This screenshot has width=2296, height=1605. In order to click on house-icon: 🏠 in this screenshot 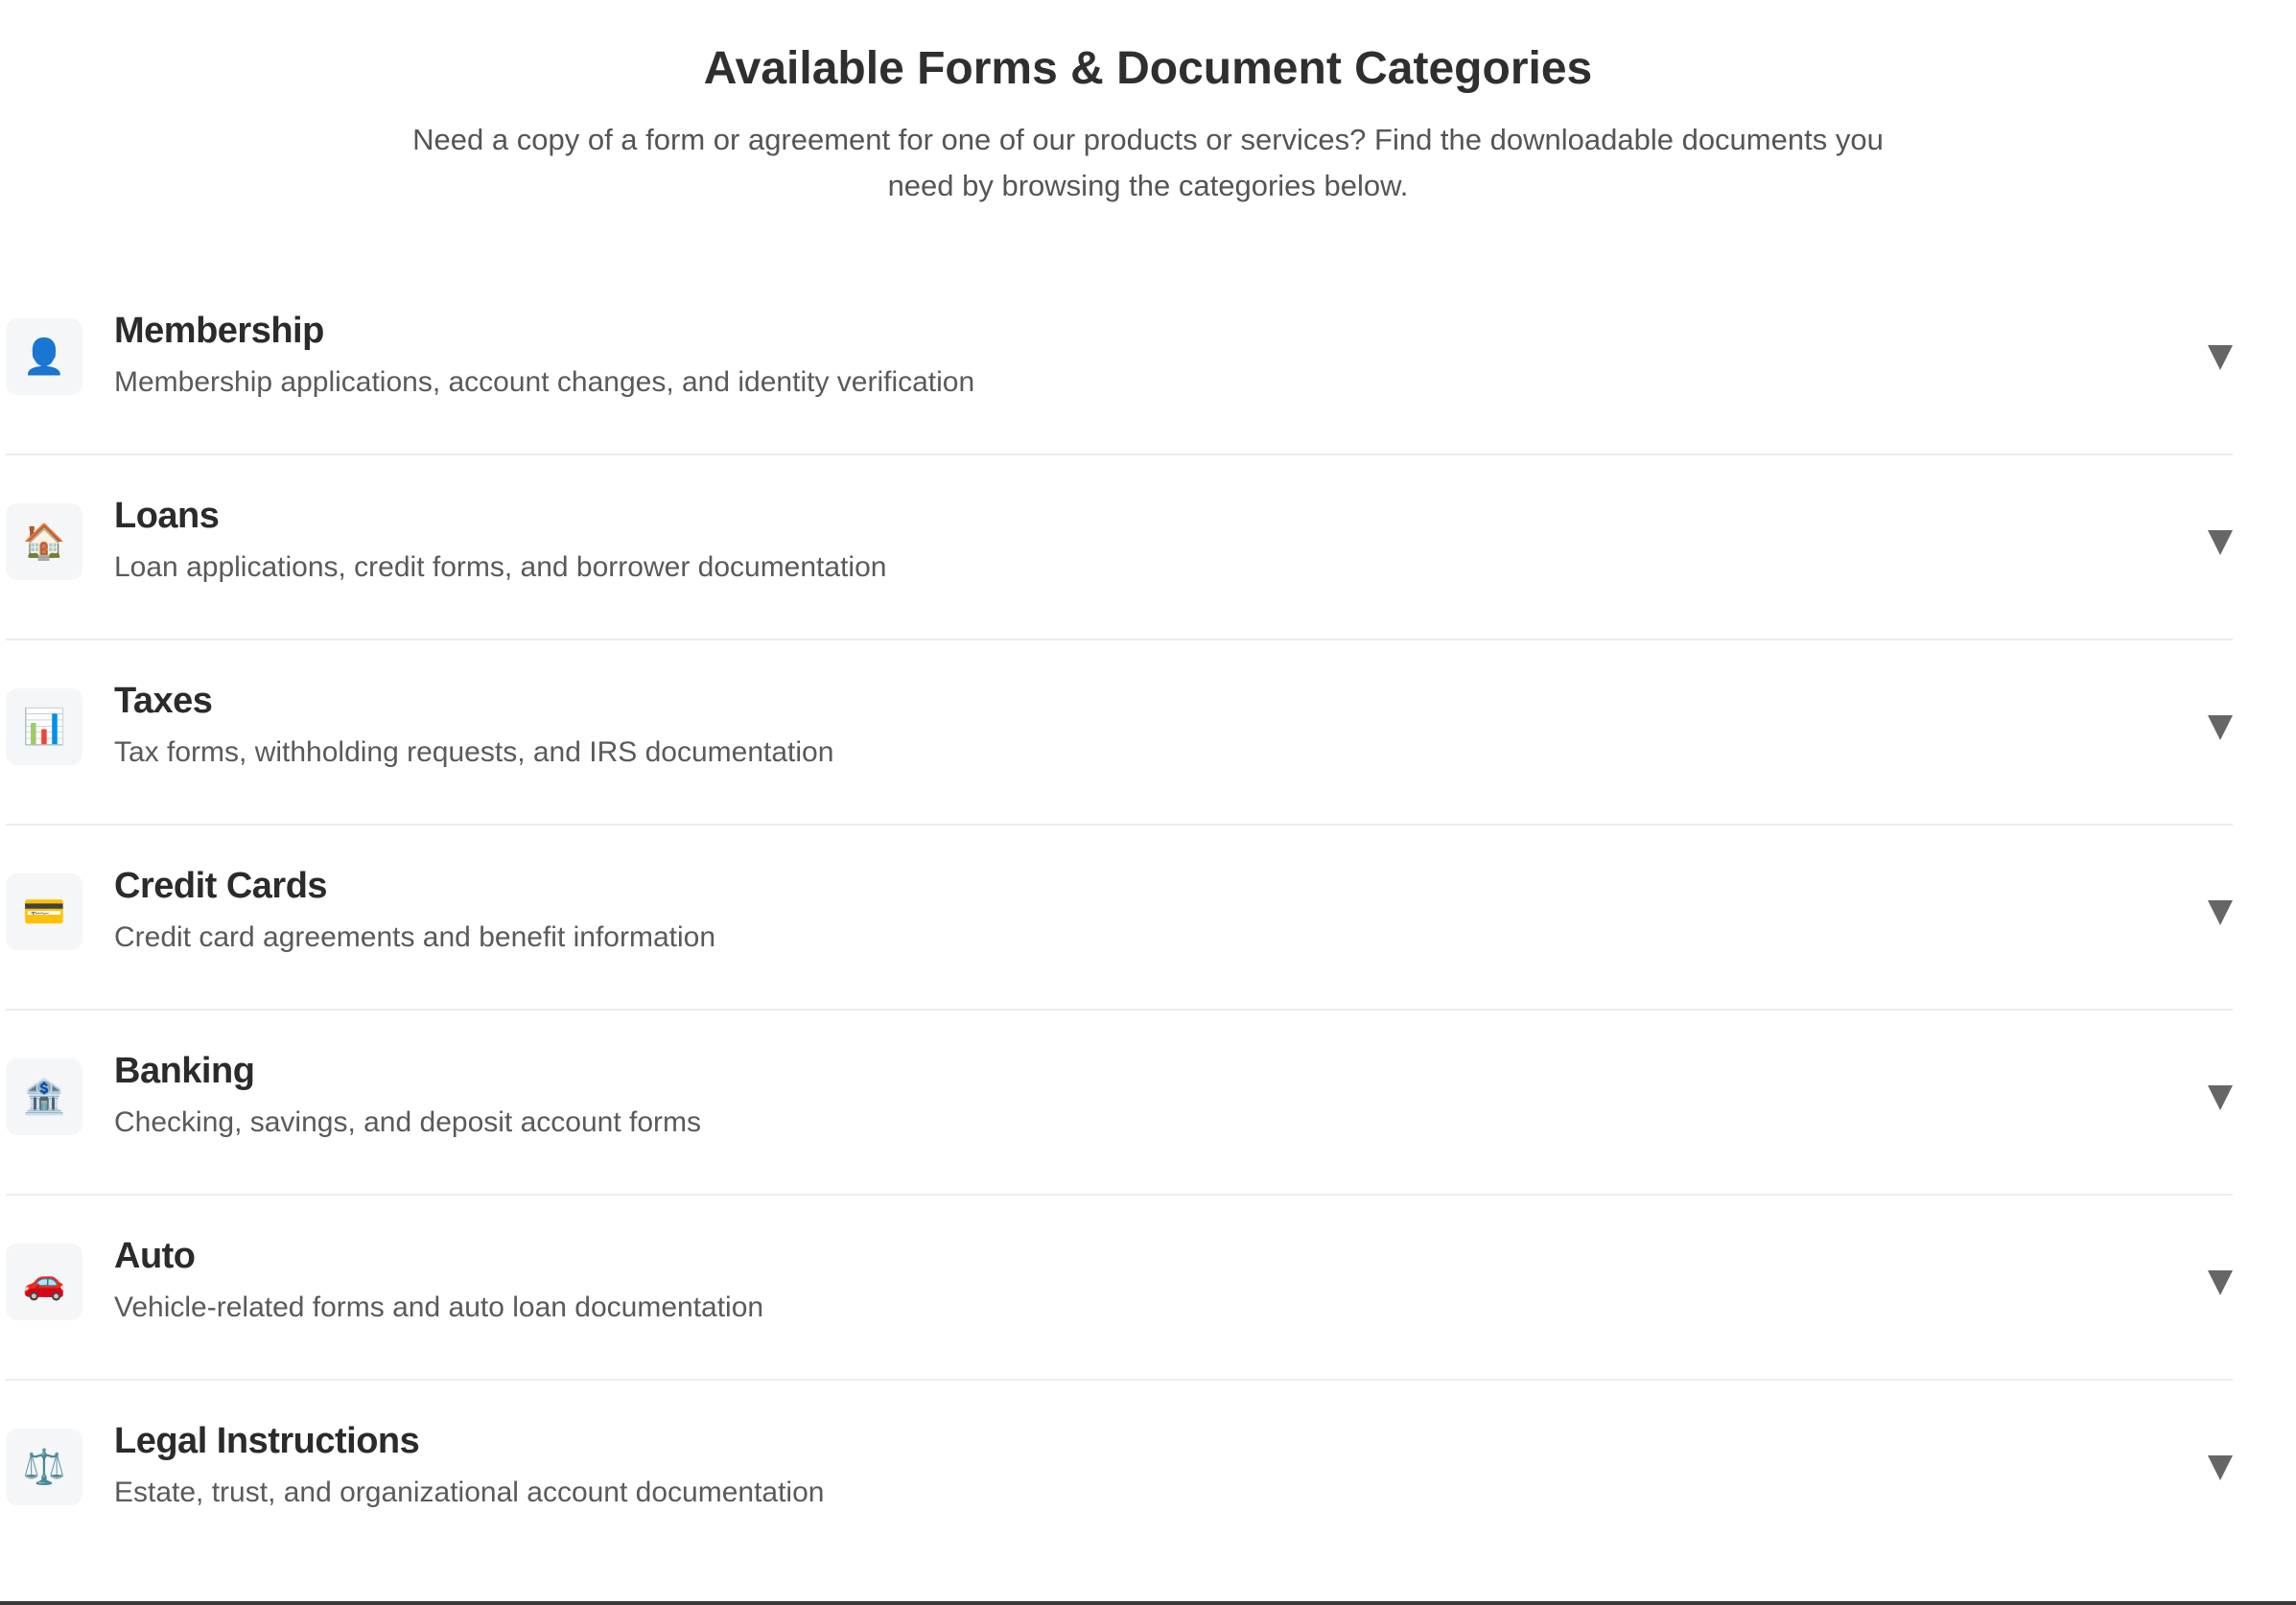, I will do `click(44, 541)`.